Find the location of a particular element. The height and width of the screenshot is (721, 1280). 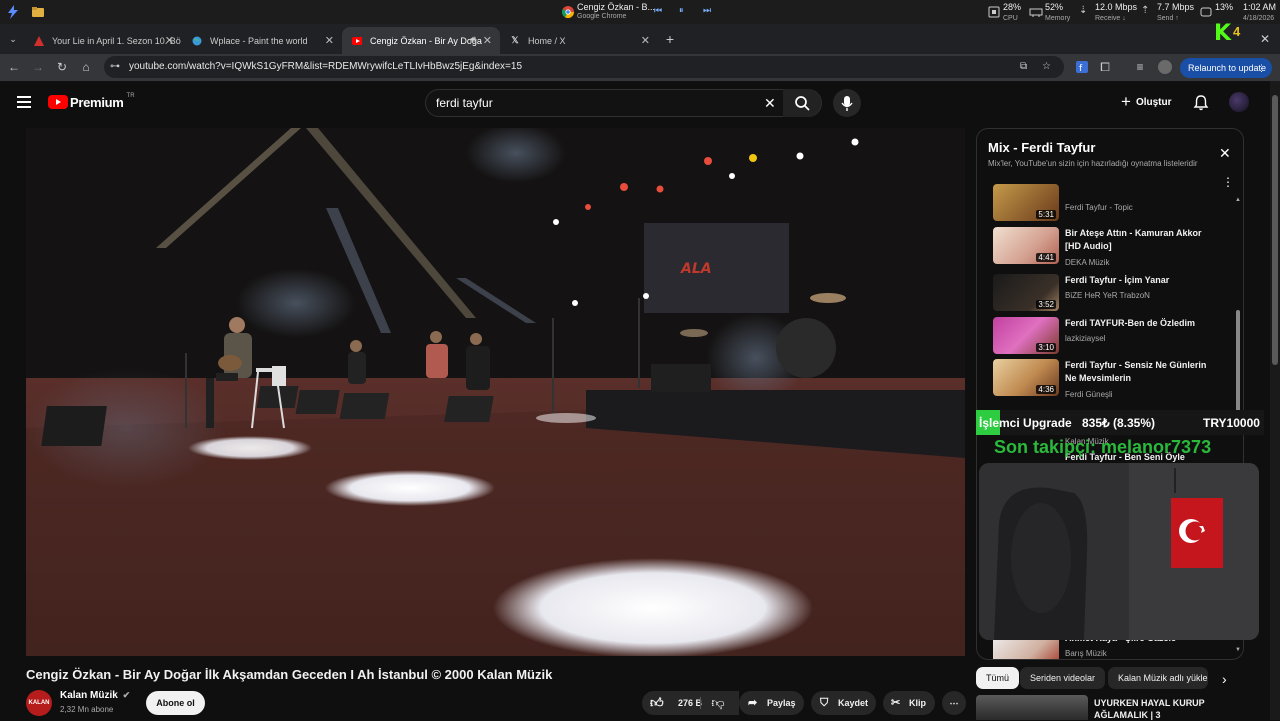

youtube-logo-icon is located at coordinates (58, 102).